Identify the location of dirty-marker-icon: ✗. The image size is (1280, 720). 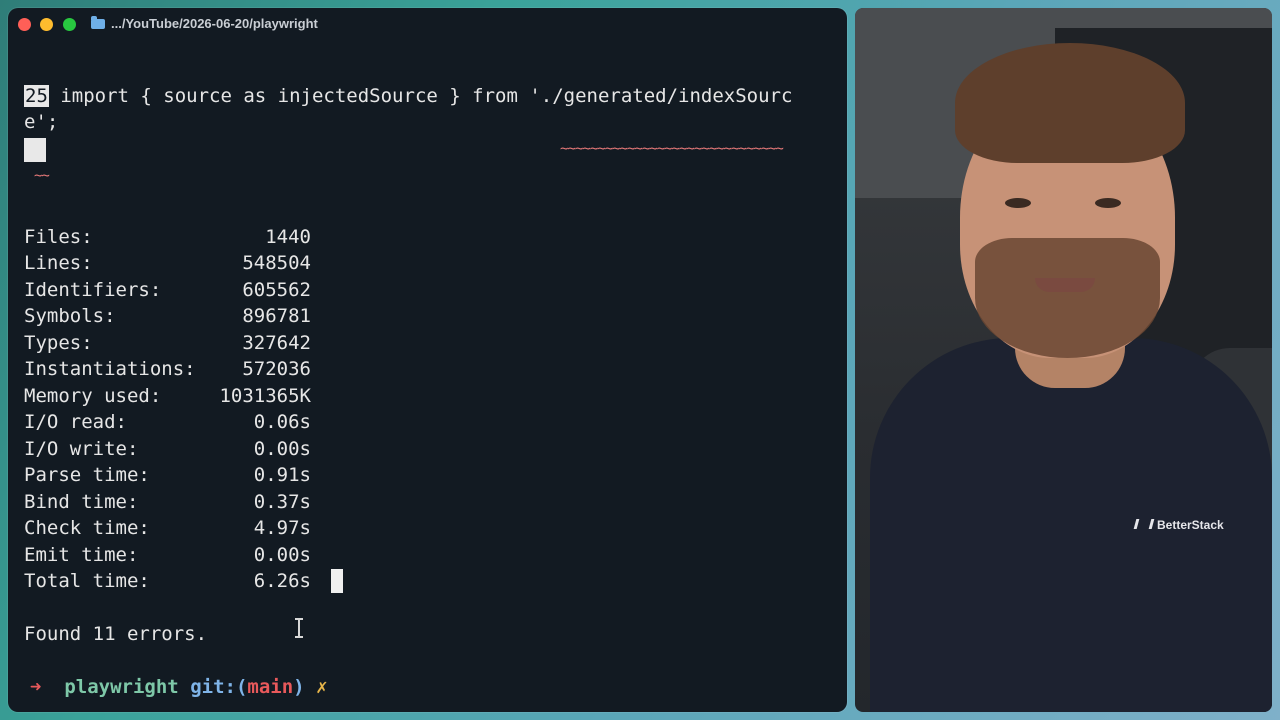
(322, 687).